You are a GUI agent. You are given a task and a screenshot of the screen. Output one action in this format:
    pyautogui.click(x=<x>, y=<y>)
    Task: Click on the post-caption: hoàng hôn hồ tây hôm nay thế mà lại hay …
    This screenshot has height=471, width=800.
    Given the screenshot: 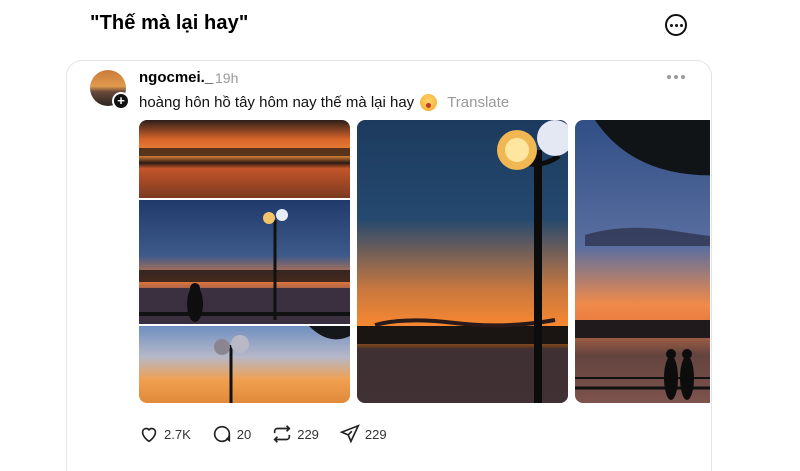 What is the action you would take?
    pyautogui.click(x=324, y=102)
    